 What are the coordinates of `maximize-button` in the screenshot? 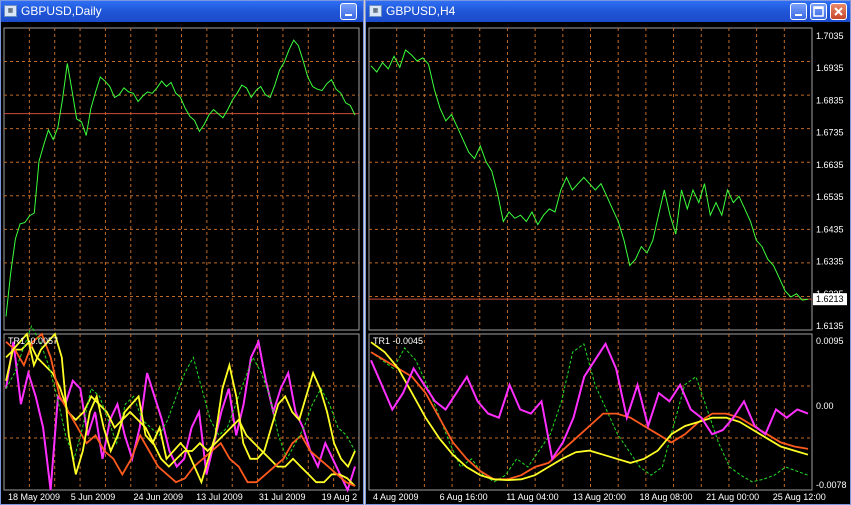 It's located at (818, 11).